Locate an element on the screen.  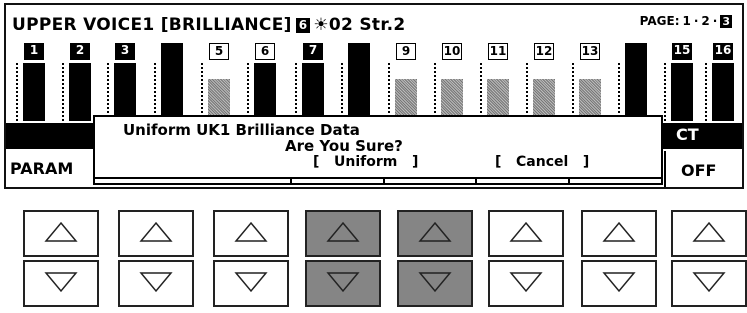
channel-number-3: 3 is located at coordinates (125, 51).